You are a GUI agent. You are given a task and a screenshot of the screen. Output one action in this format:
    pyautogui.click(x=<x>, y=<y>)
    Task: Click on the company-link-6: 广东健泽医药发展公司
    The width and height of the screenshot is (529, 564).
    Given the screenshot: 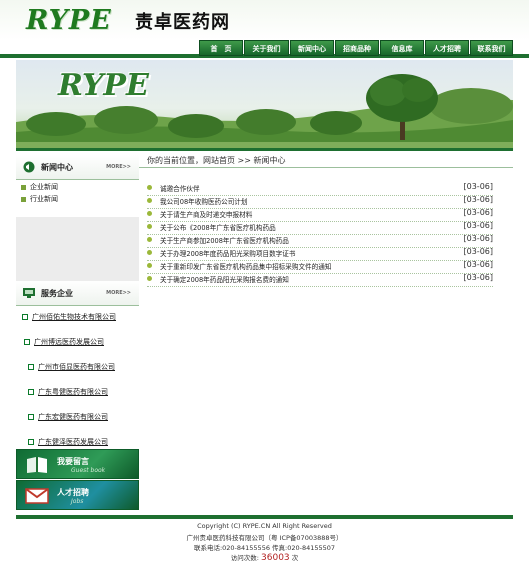 What is the action you would take?
    pyautogui.click(x=68, y=442)
    